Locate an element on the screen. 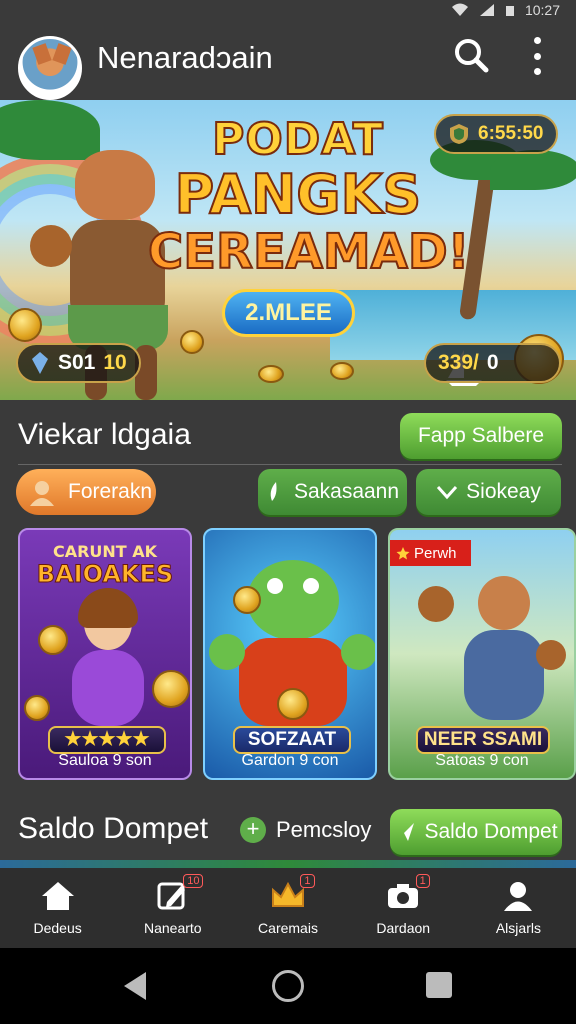 The height and width of the screenshot is (1024, 576). game-card-3: Perwh NEER SSAMI Satoas 9 con is located at coordinates (482, 654).